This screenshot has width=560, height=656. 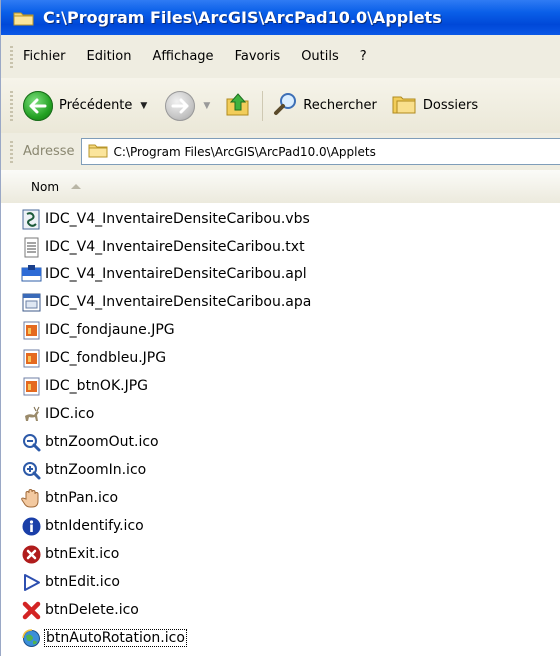 I want to click on menu-edition: Edition, so click(x=109, y=56).